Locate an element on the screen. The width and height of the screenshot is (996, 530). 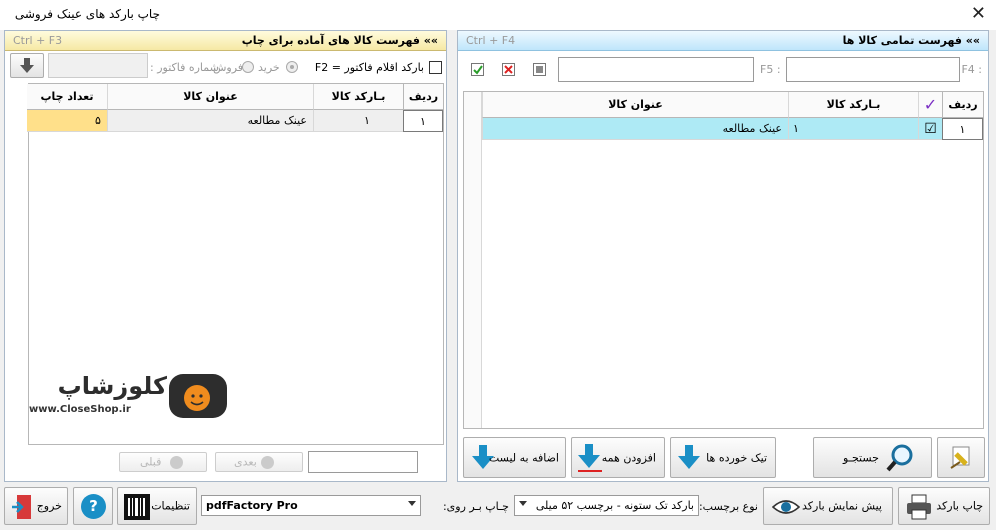
logo-url: www.CloseShop.ir is located at coordinates (80, 409).